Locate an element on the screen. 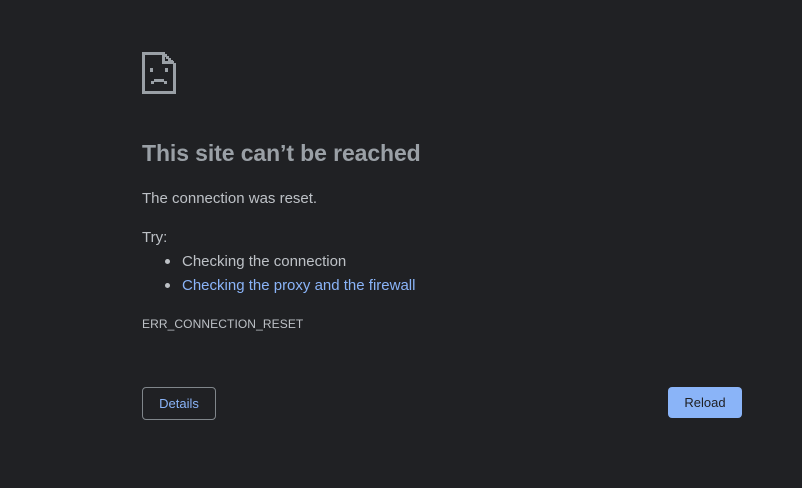 Image resolution: width=802 pixels, height=488 pixels. page-title: This site can’t be reached is located at coordinates (281, 153).